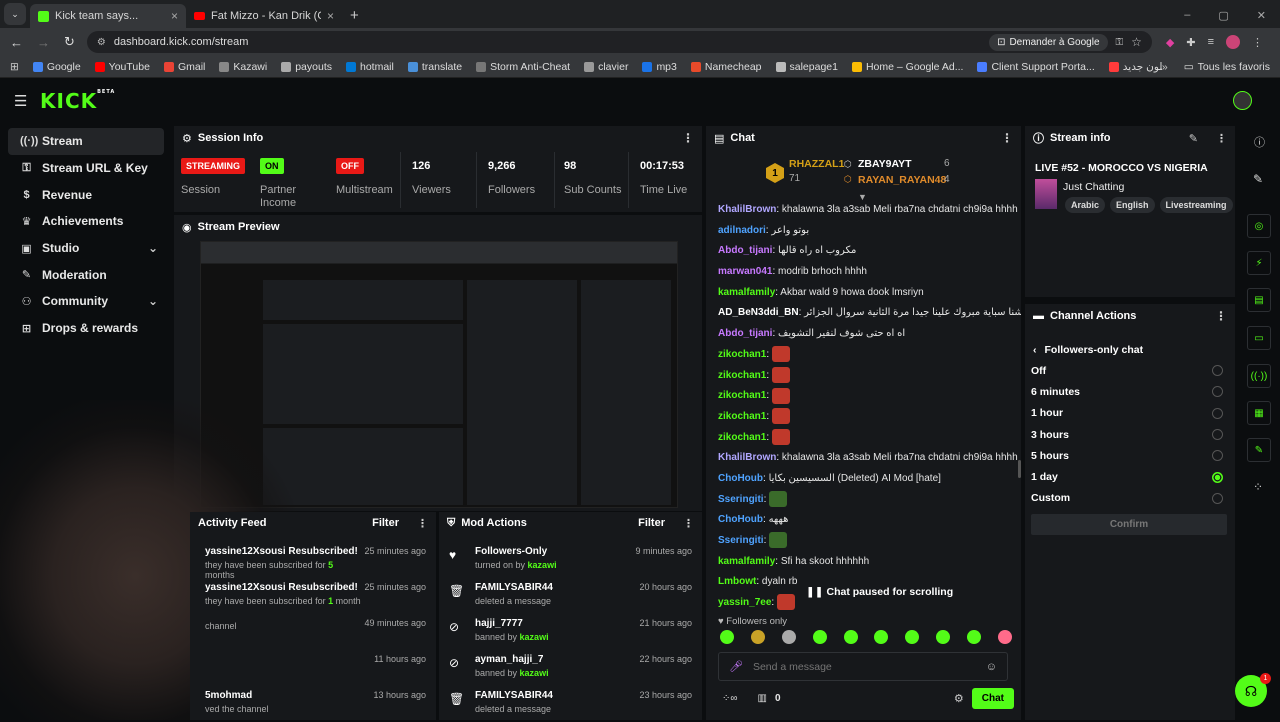  What do you see at coordinates (758, 312) in the screenshot?
I see `chat-username: AD_BeN3ddi_BN` at bounding box center [758, 312].